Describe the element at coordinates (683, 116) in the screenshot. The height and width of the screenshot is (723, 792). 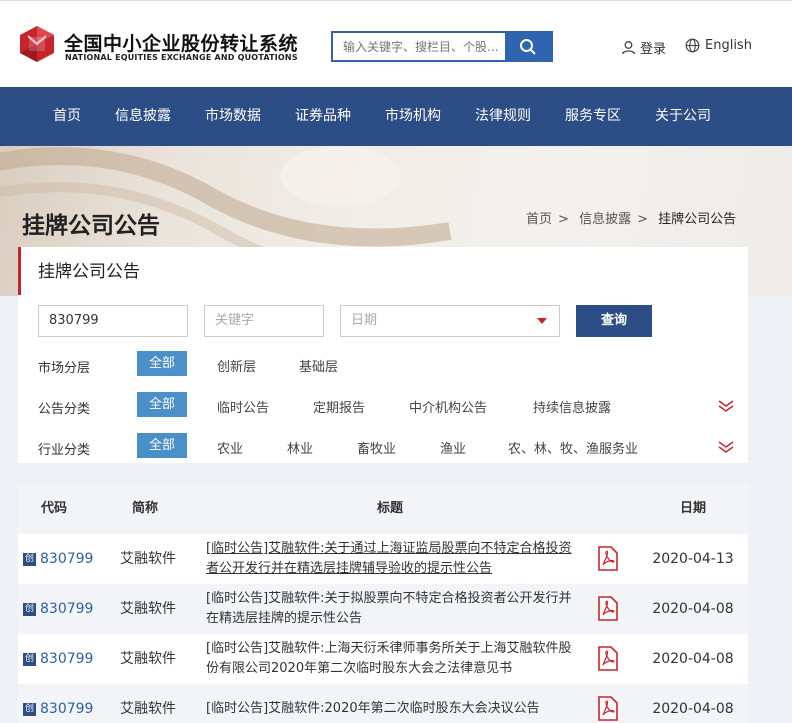
I see `nav-item-about: 关于公司` at that location.